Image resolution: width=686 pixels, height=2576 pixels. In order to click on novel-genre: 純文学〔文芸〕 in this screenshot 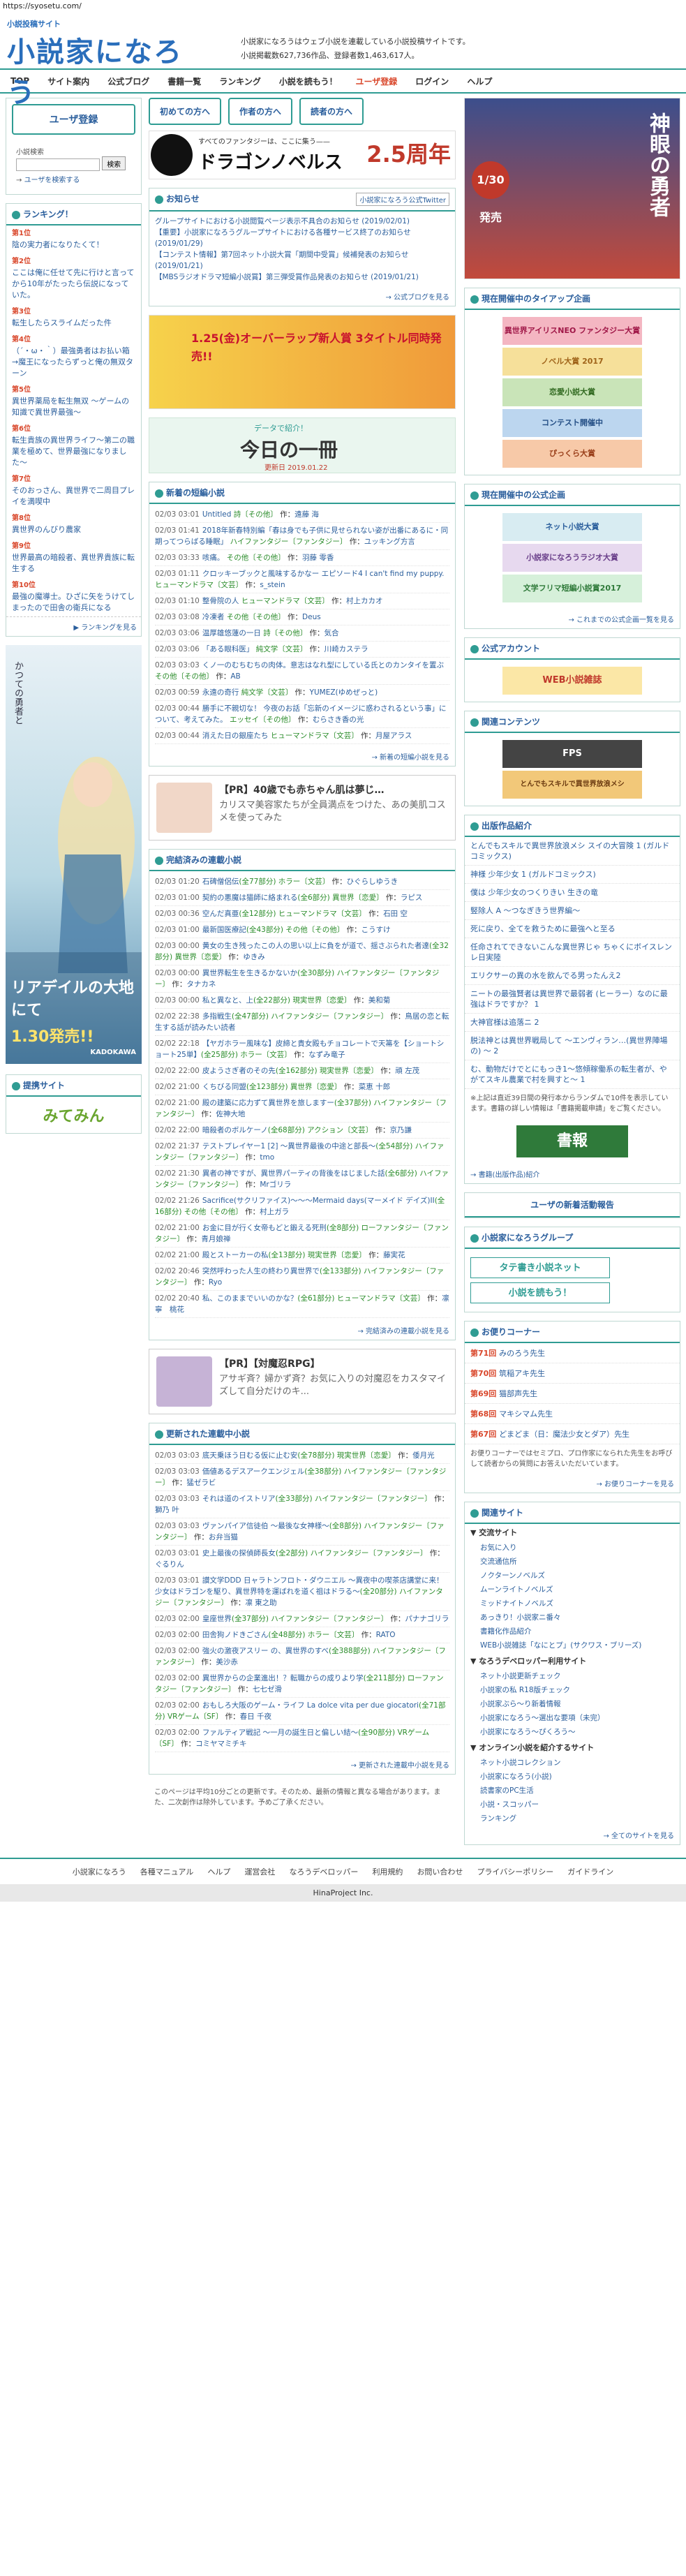, I will do `click(280, 649)`.